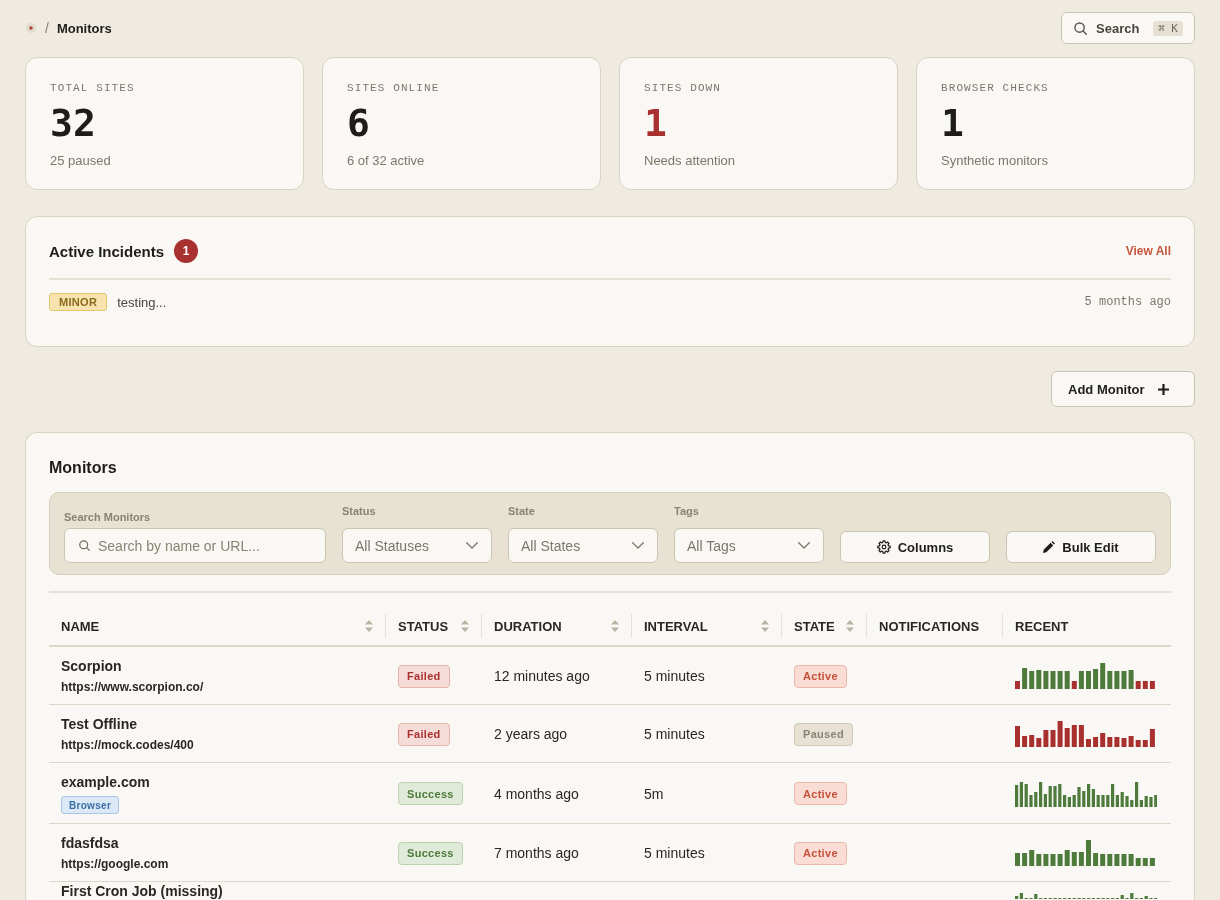 The width and height of the screenshot is (1220, 900). I want to click on gear-icon, so click(883, 547).